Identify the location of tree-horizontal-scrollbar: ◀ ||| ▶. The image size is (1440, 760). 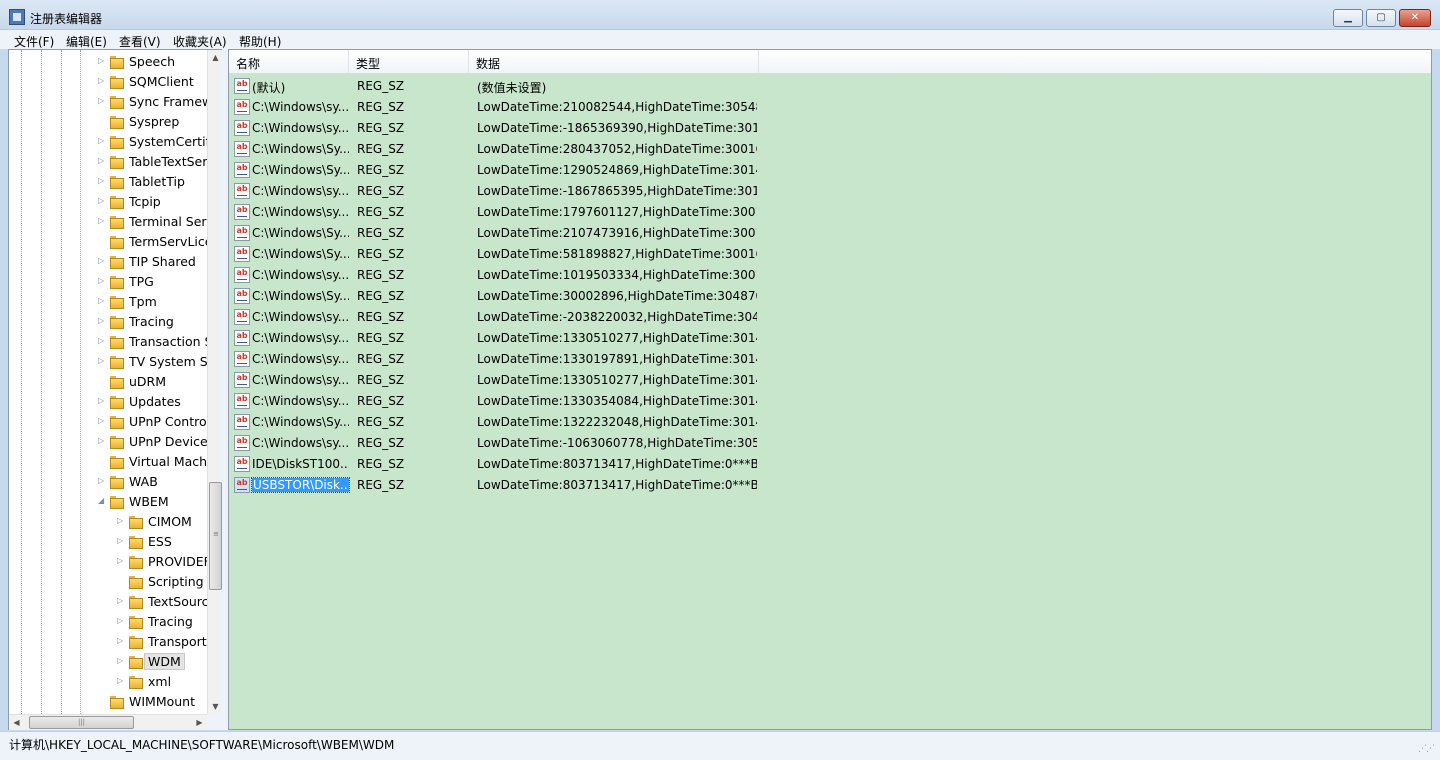
(108, 722).